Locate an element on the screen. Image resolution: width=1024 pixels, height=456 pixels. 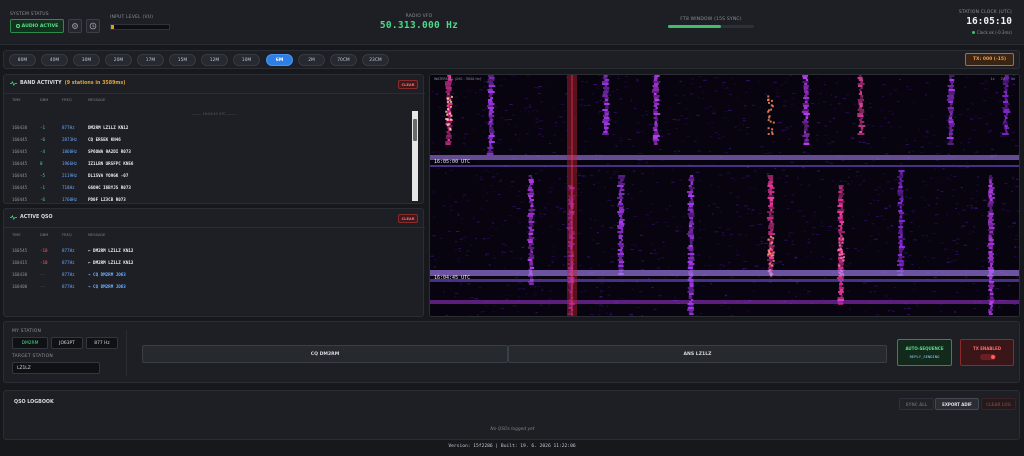
clock-sync-button is located at coordinates (93, 26).